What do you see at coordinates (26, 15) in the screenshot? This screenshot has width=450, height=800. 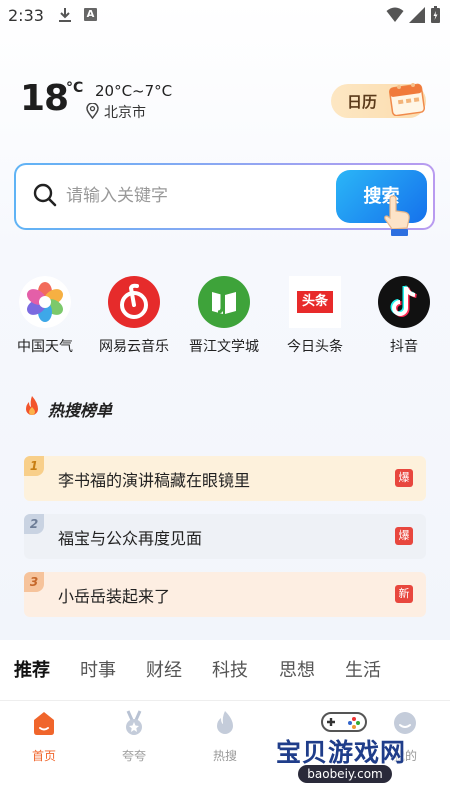 I see `status-time: 2:33` at bounding box center [26, 15].